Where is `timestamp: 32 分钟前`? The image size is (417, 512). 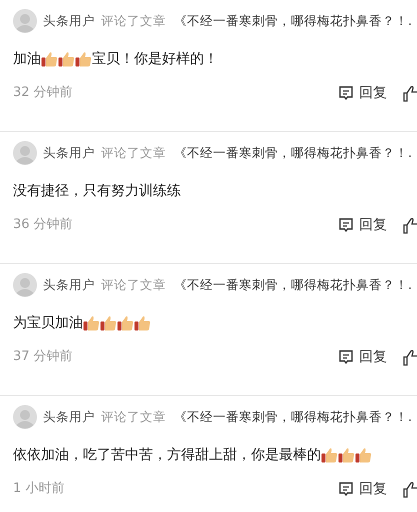
timestamp: 32 分钟前 is located at coordinates (43, 93).